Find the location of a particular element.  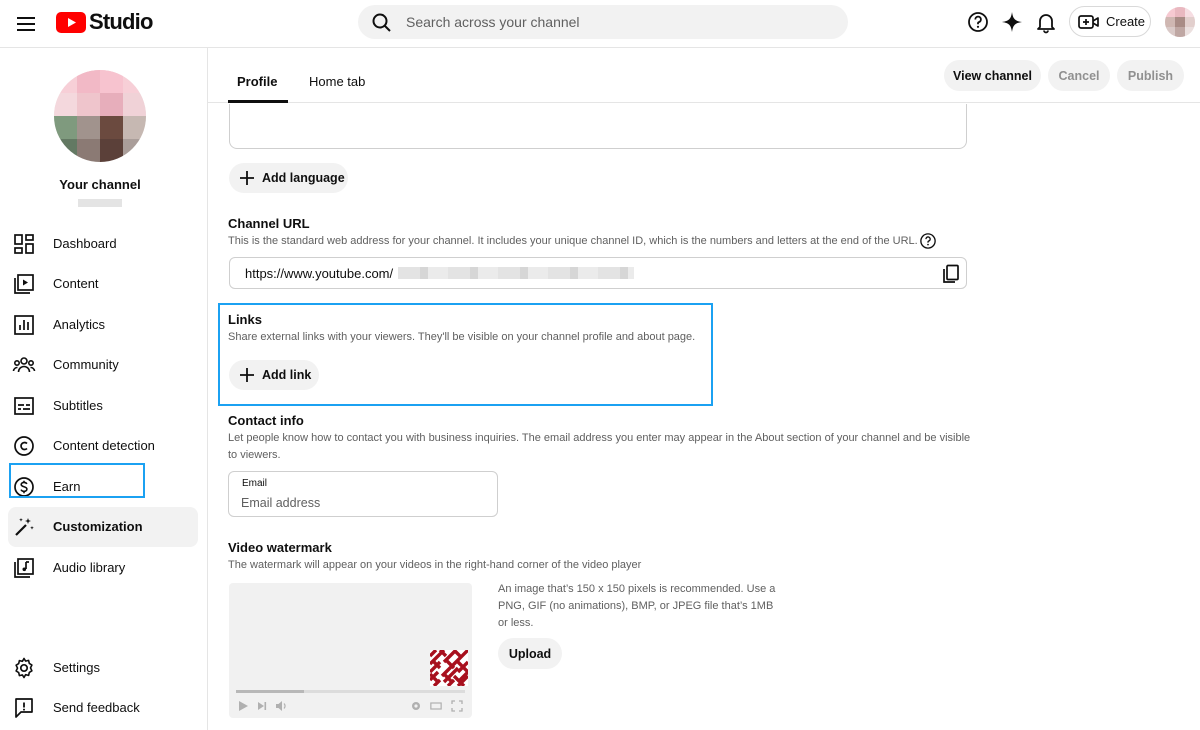

publish-button: Publish is located at coordinates (1150, 75).